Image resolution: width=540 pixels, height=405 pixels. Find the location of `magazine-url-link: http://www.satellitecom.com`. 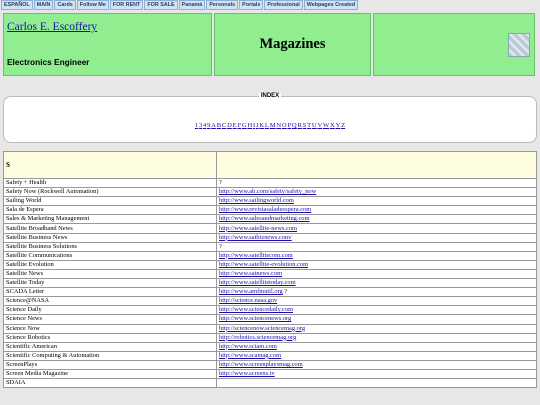

magazine-url-link: http://www.satellitecom.com is located at coordinates (256, 255).